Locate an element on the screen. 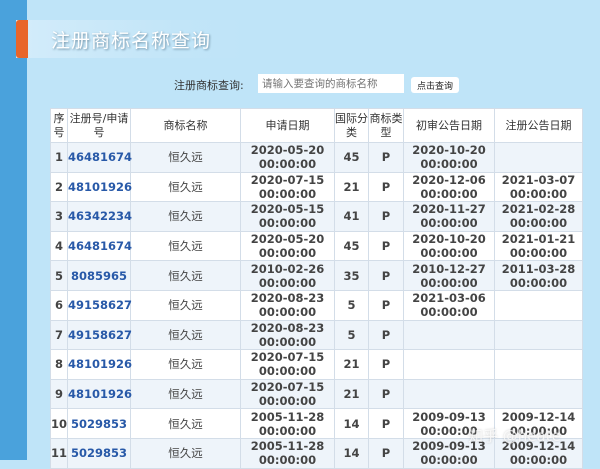 Image resolution: width=600 pixels, height=469 pixels. col-index-cell: 11 is located at coordinates (59, 453).